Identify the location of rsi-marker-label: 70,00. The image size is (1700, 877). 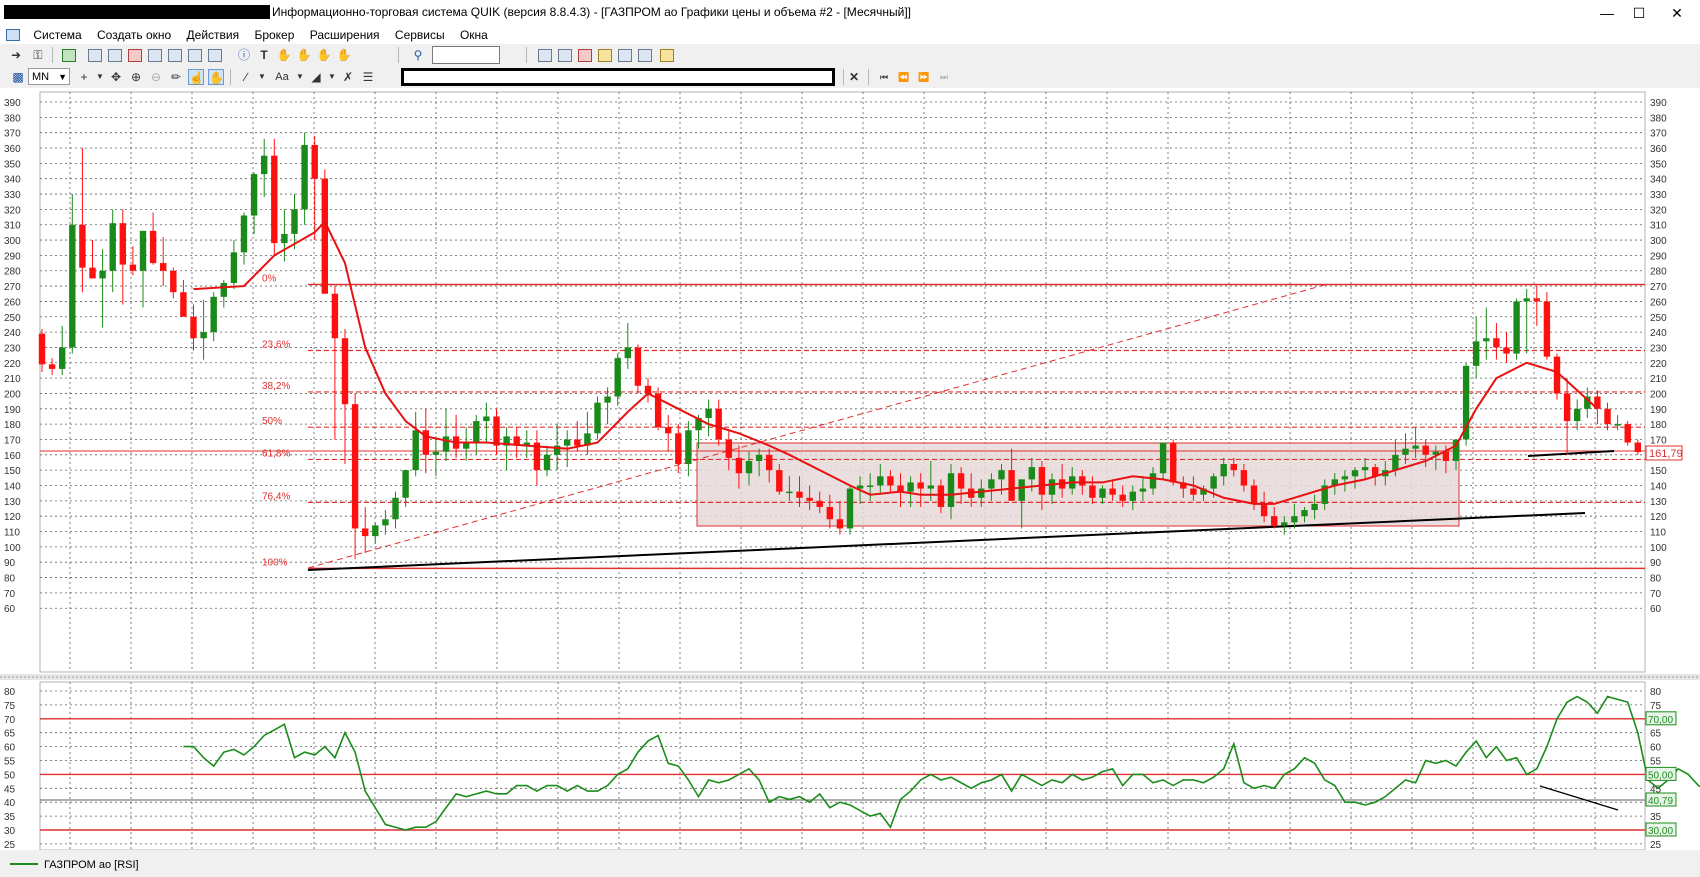
(1660, 720).